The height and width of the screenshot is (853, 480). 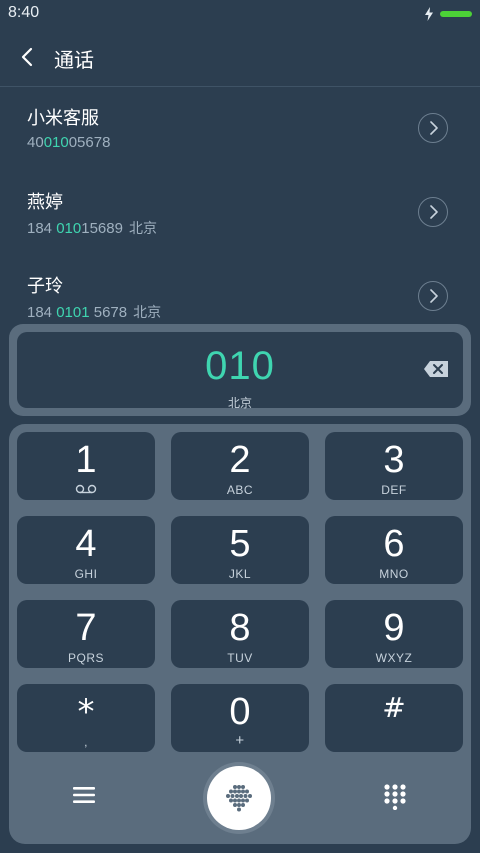 I want to click on key-letters: ABC, so click(x=240, y=490).